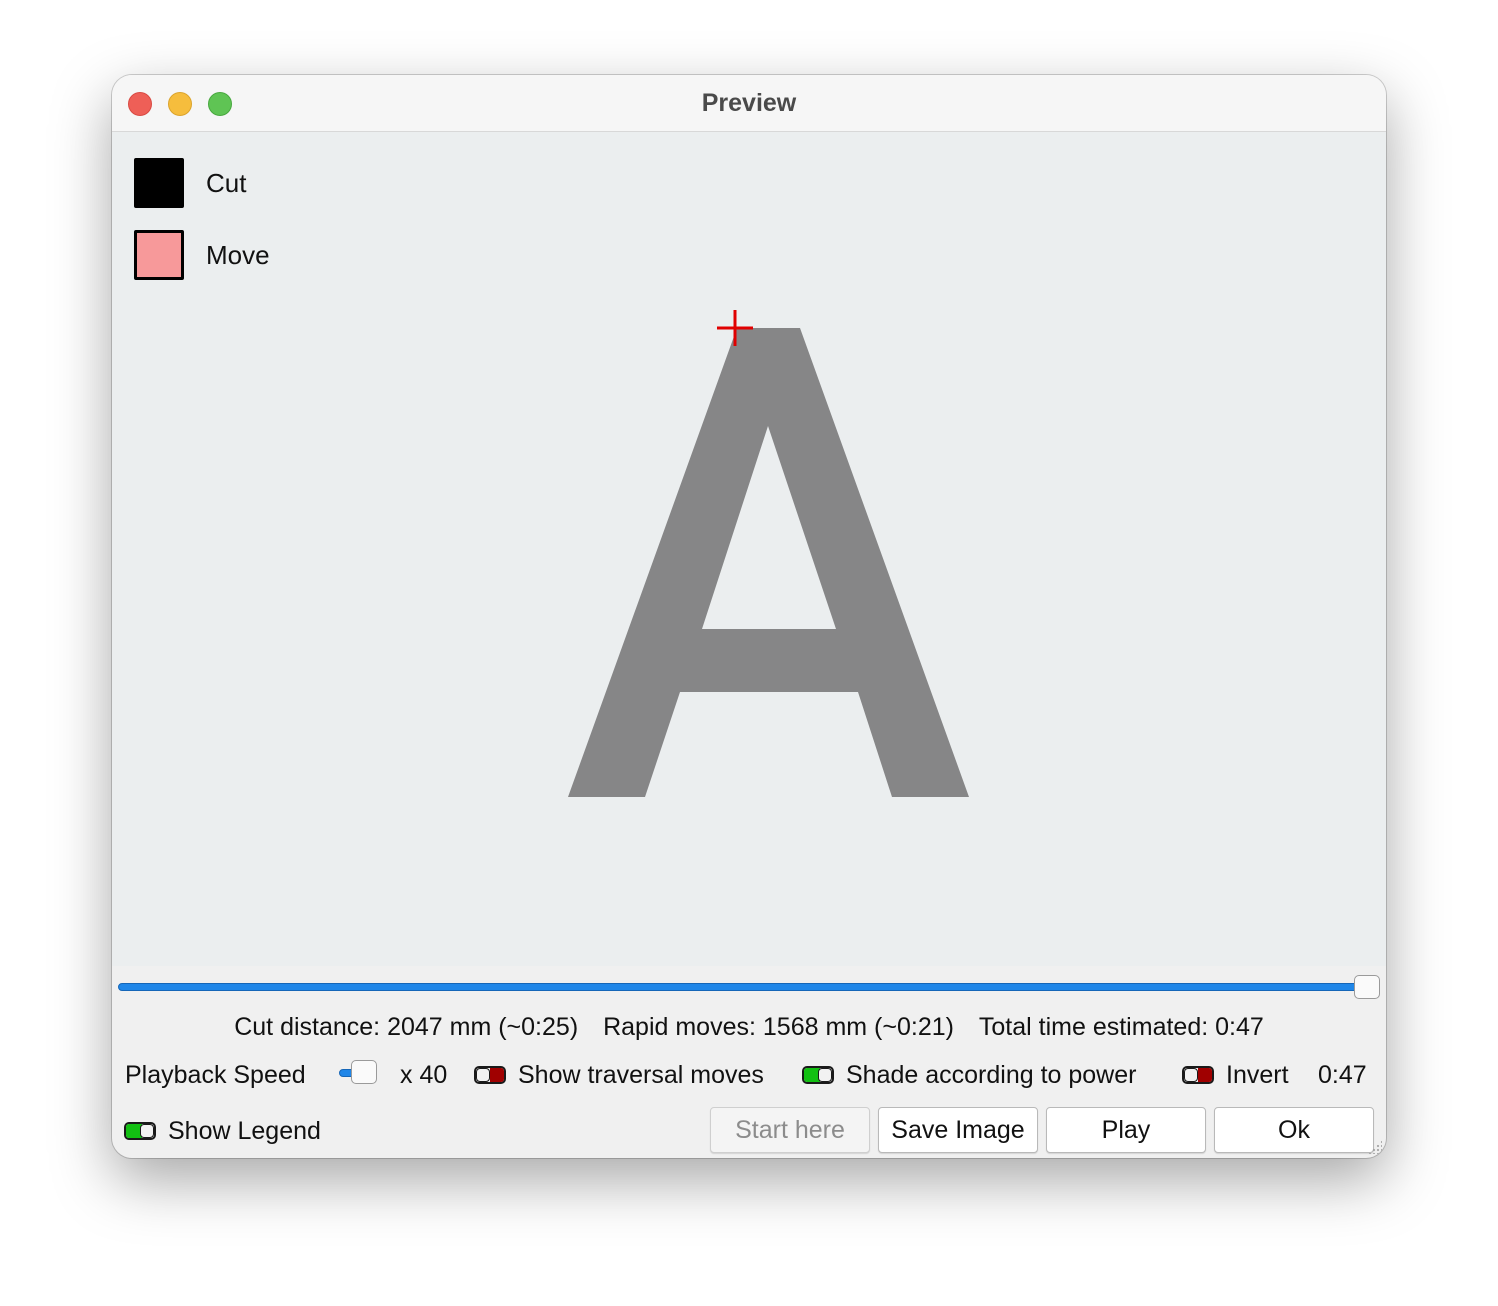  What do you see at coordinates (1121, 1027) in the screenshot?
I see `total-time-text: Total time estimated: 0:47` at bounding box center [1121, 1027].